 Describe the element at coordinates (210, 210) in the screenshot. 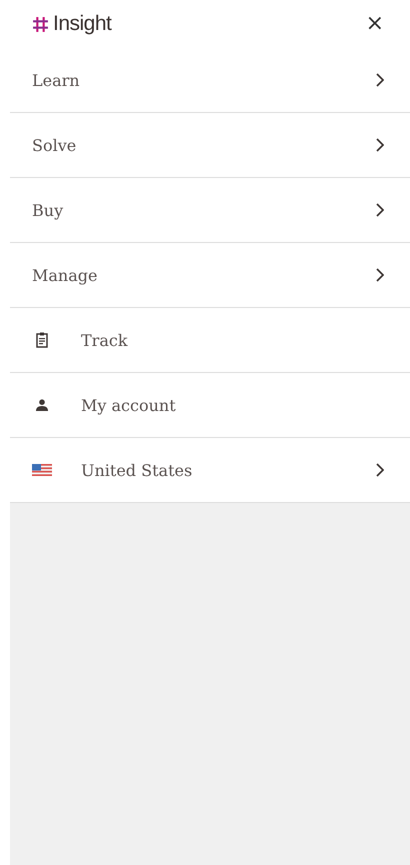

I see `menu-item: Buy` at that location.